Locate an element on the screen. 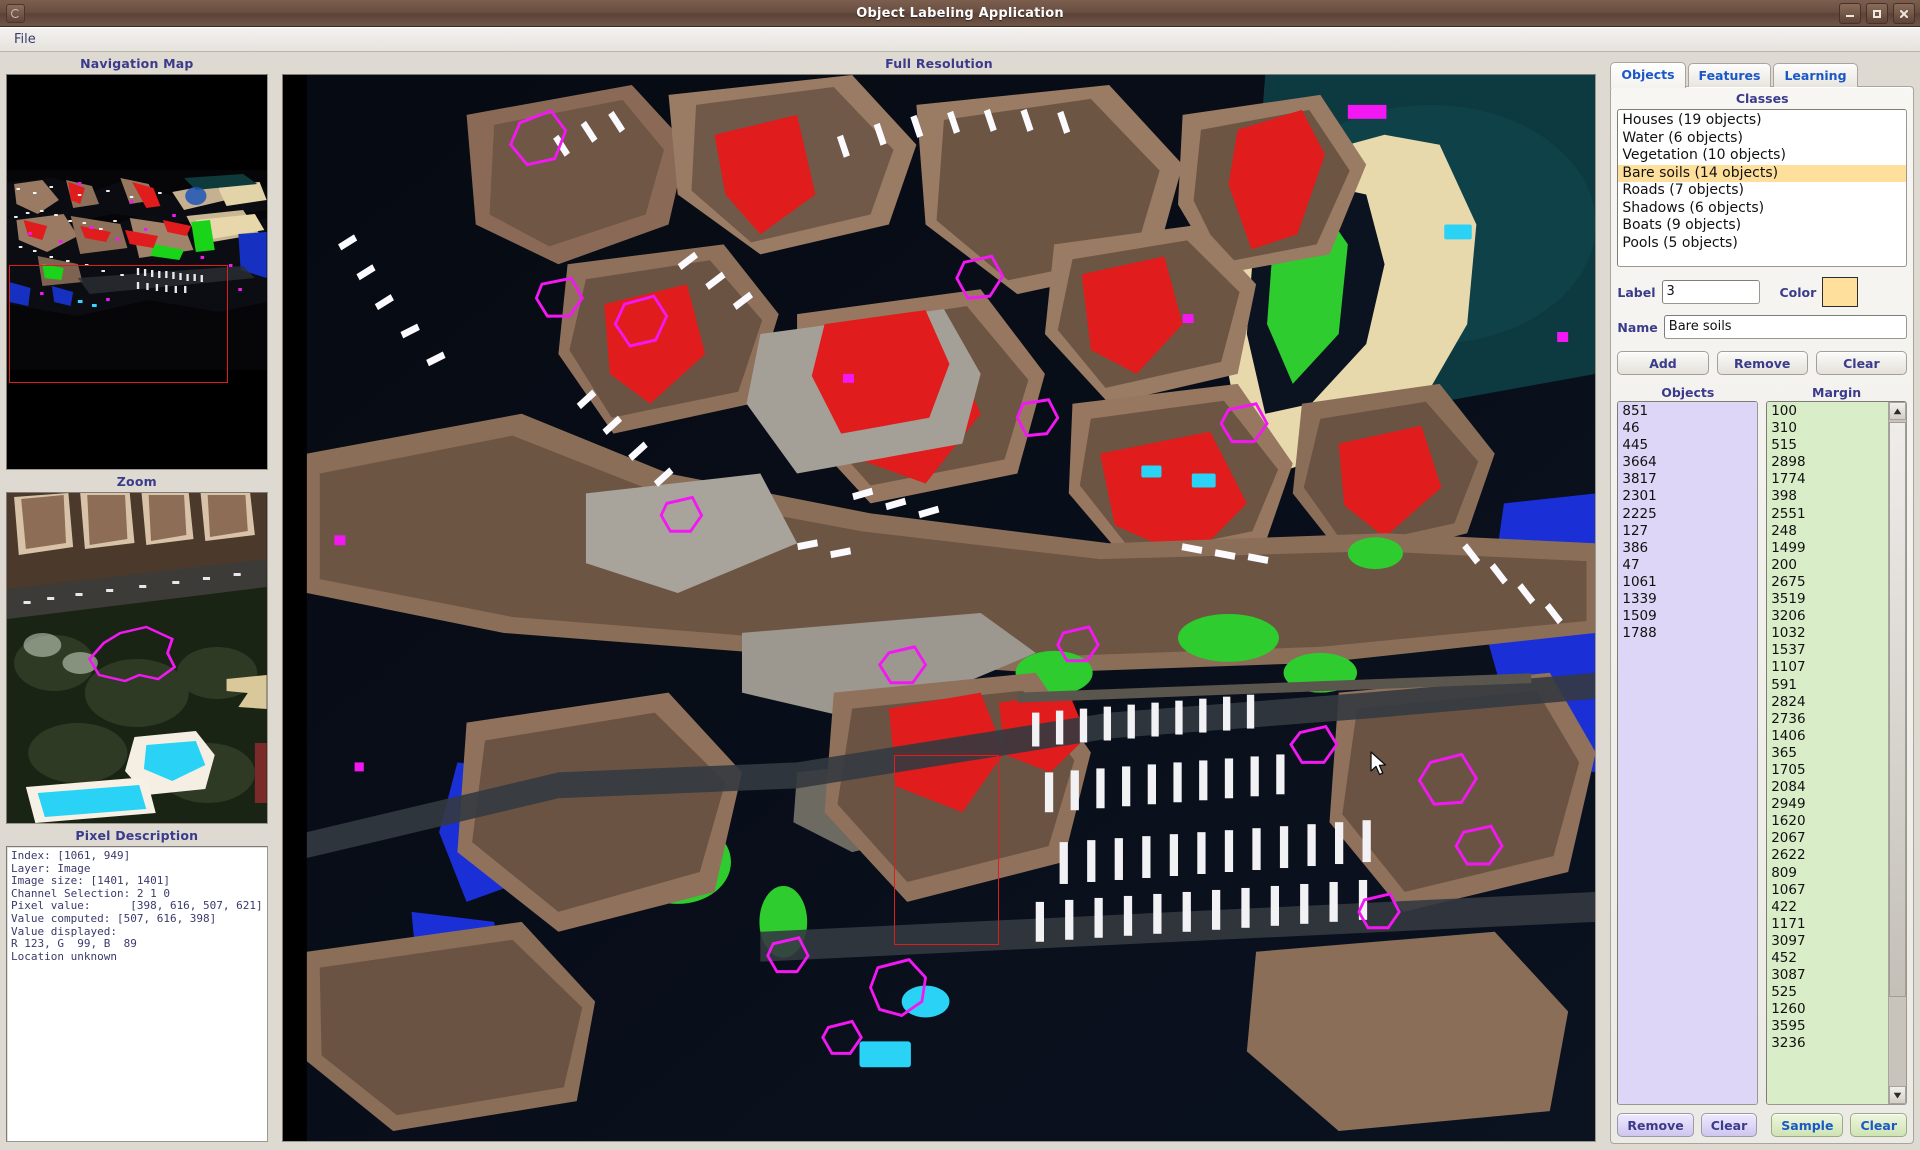  color-swatch is located at coordinates (1840, 292).